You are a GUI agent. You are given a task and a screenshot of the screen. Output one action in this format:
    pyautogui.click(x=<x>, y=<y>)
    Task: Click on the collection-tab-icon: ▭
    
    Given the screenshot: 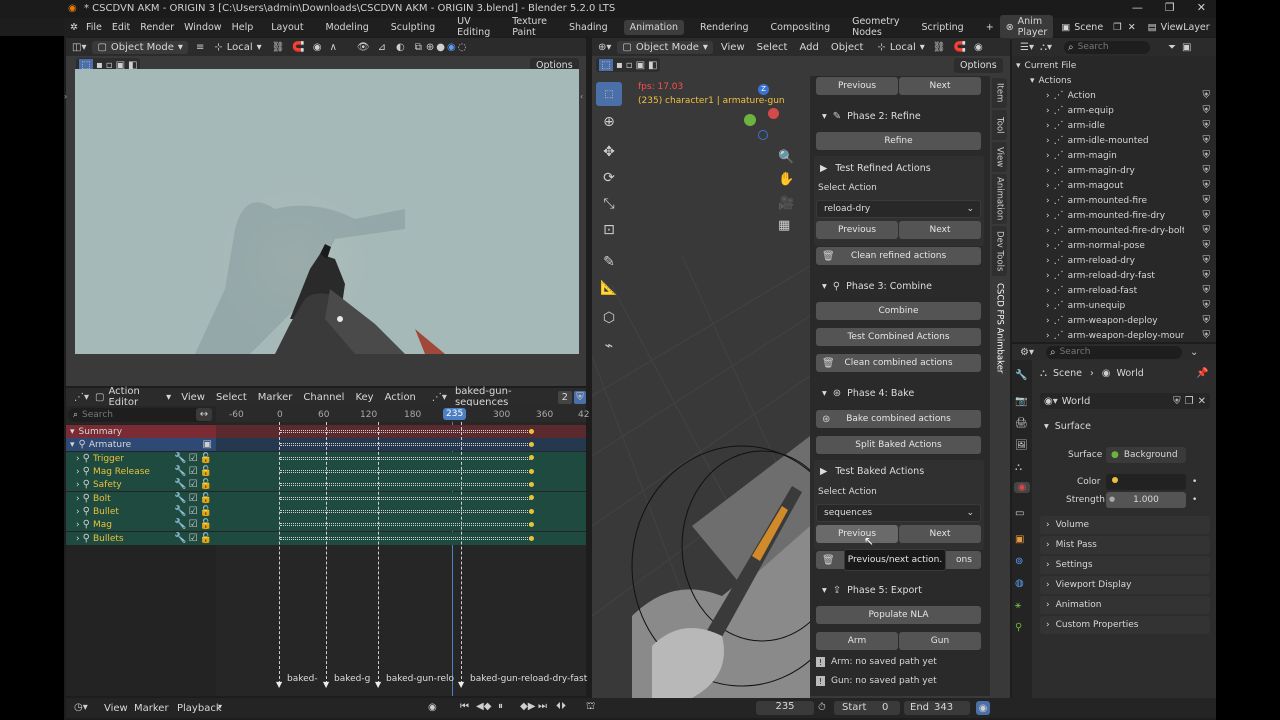 What is the action you would take?
    pyautogui.click(x=1019, y=513)
    